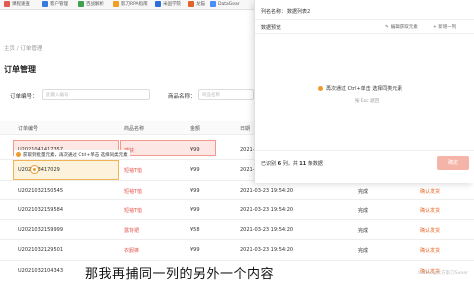  Describe the element at coordinates (72, 154) in the screenshot. I see `capture-tooltip: 获取到批量元素，再次通过 Ctrl+单击 选择同类元素` at that location.